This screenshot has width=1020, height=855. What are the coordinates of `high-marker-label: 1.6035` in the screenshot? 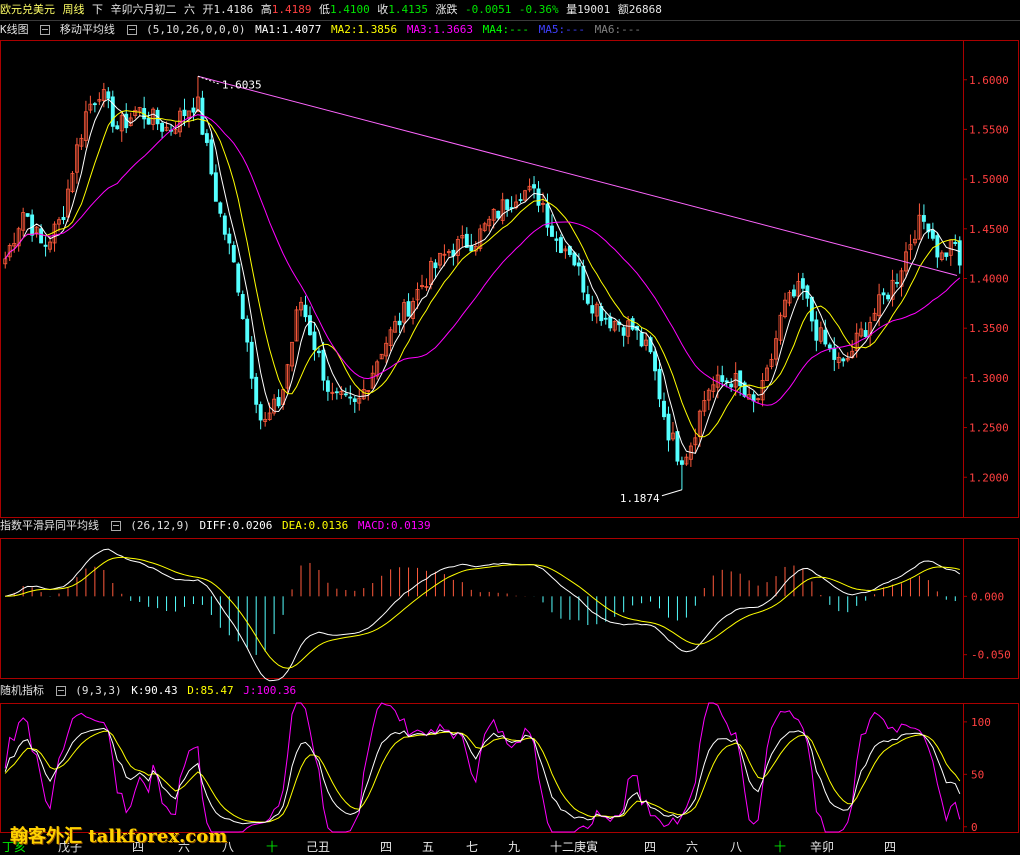 It's located at (242, 84).